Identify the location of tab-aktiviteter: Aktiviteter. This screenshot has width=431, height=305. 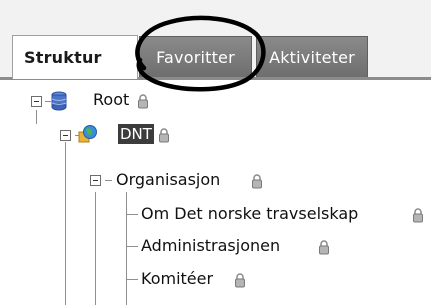
(312, 56).